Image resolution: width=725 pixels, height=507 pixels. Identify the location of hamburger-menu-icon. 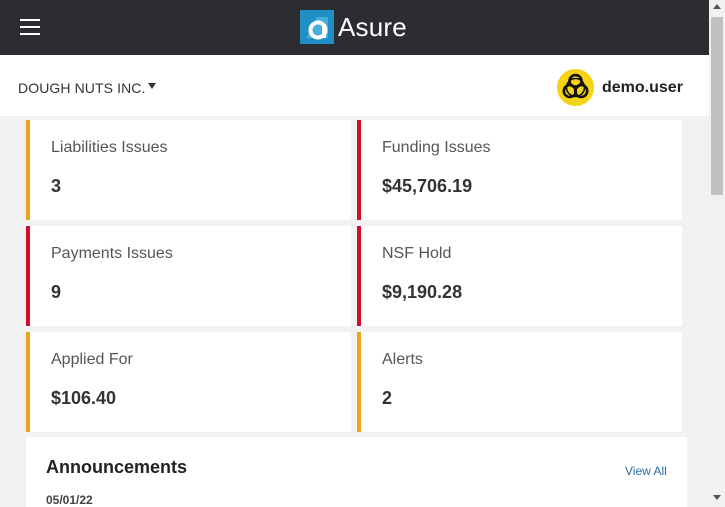
(30, 27).